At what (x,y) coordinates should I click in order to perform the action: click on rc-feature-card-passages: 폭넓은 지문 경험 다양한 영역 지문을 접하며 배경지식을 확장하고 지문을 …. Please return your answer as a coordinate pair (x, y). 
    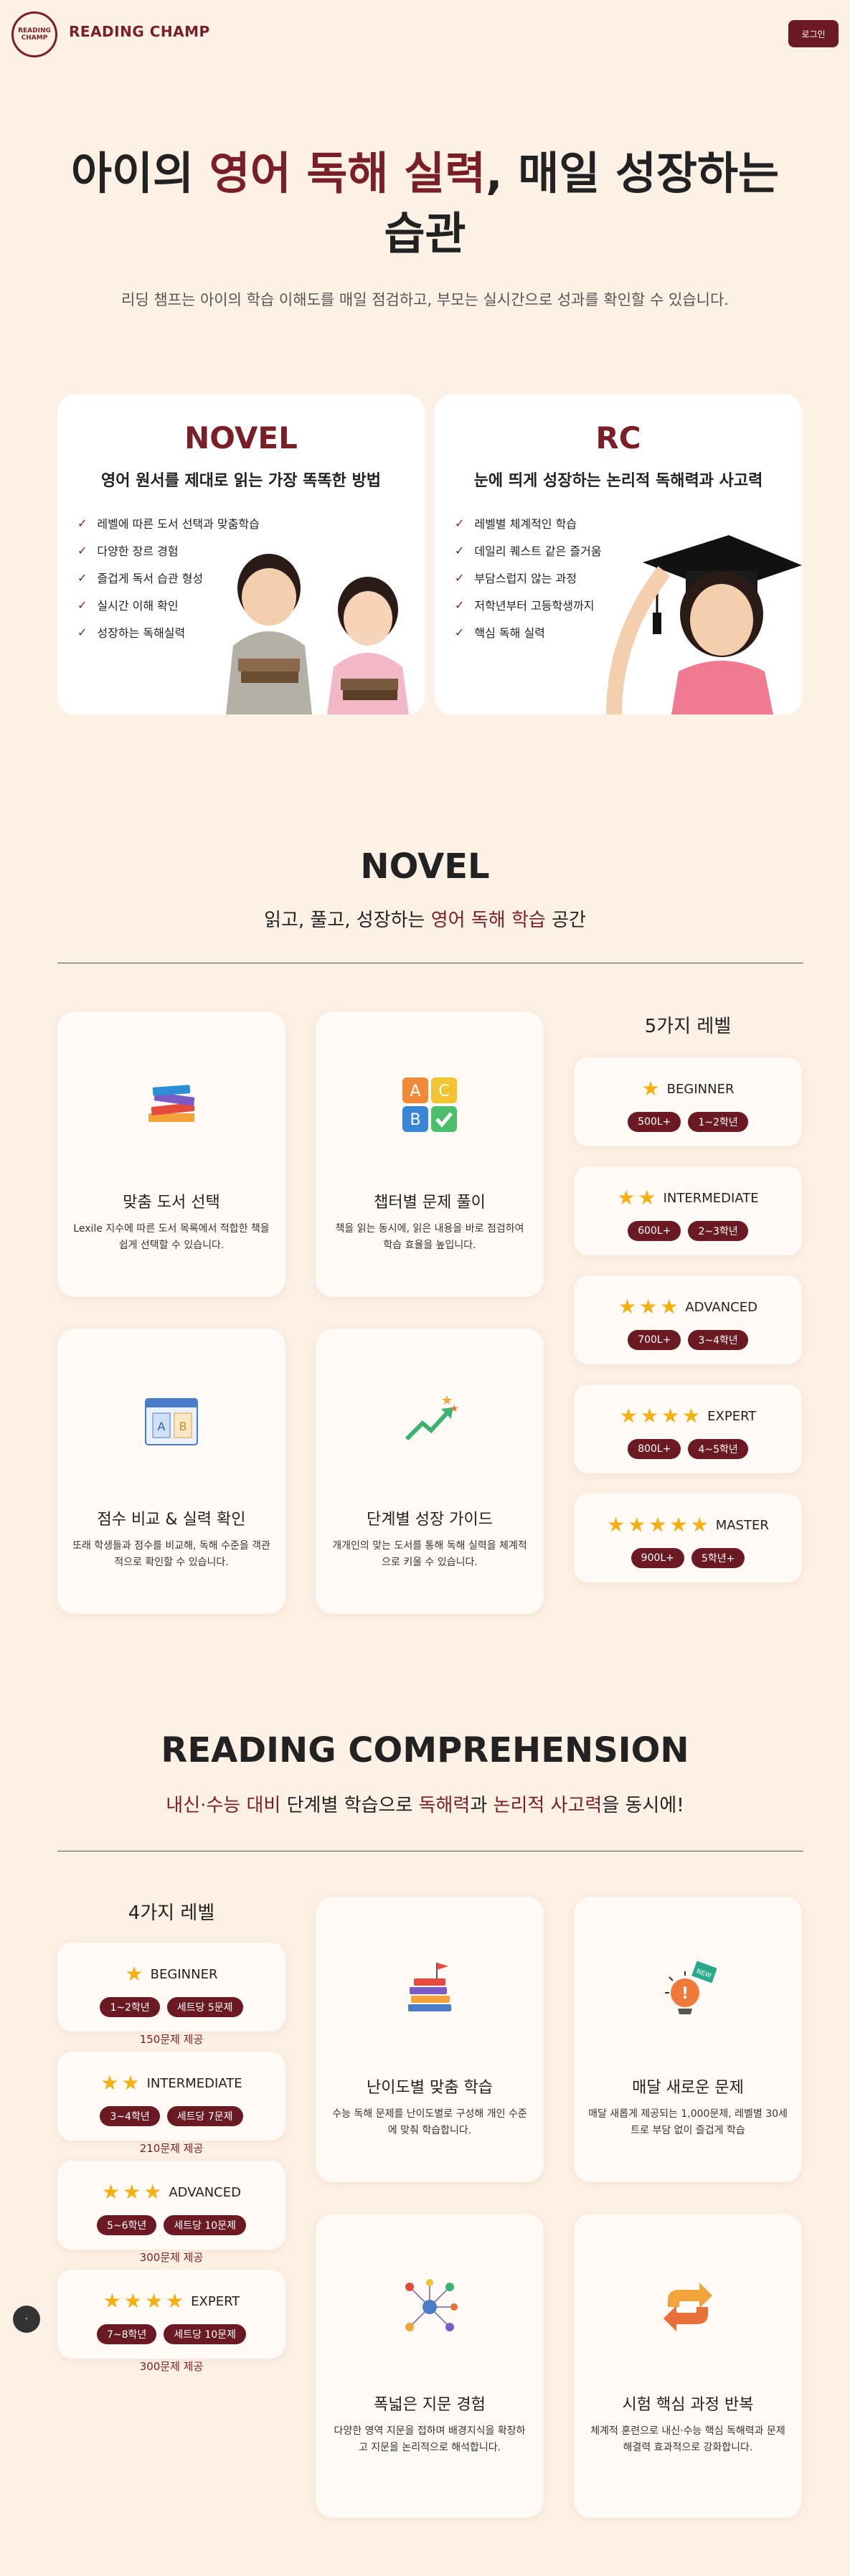
    Looking at the image, I should click on (430, 2366).